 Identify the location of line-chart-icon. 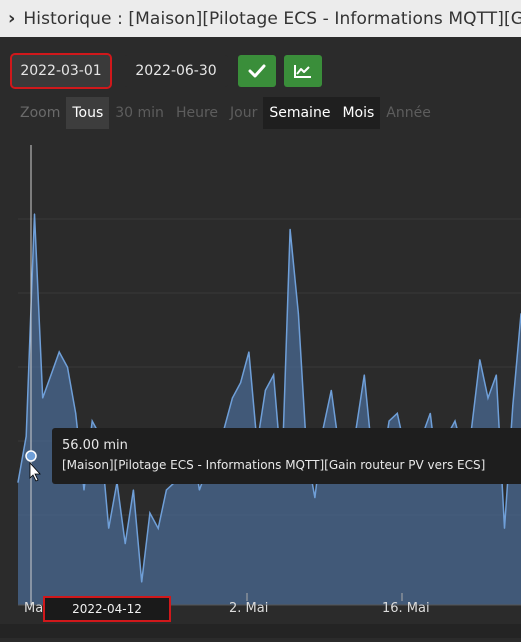
(302, 71).